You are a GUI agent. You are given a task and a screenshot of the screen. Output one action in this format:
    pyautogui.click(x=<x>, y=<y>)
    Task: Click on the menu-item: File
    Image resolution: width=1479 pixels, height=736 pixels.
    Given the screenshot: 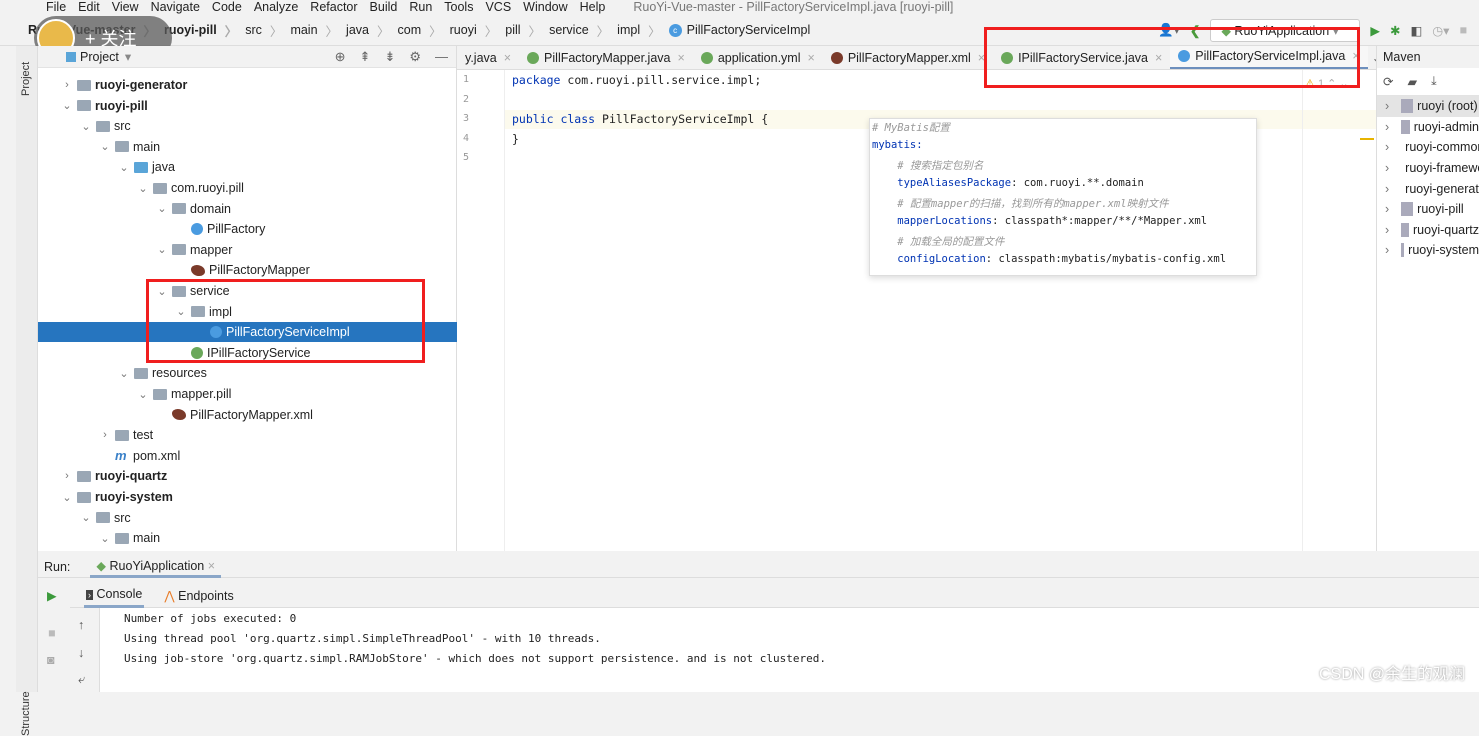 What is the action you would take?
    pyautogui.click(x=56, y=7)
    